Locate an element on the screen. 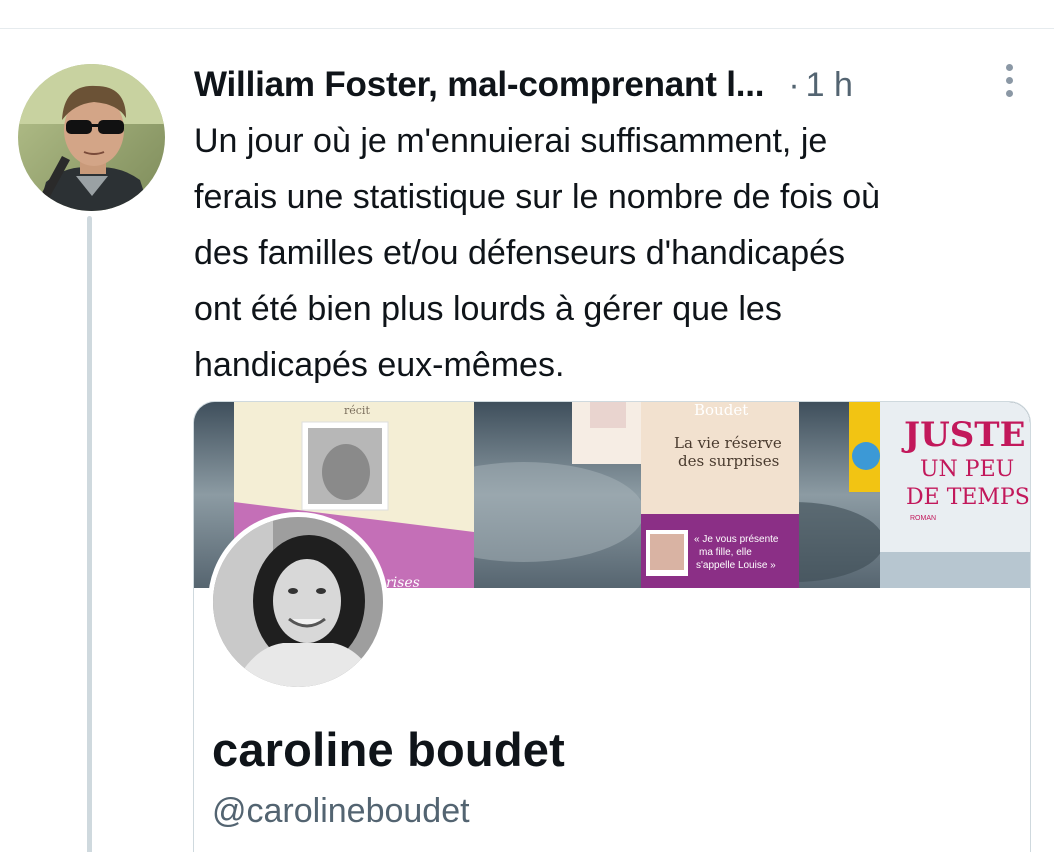 The height and width of the screenshot is (852, 1054). book2-quote-line2: ma fille, elle is located at coordinates (725, 552).